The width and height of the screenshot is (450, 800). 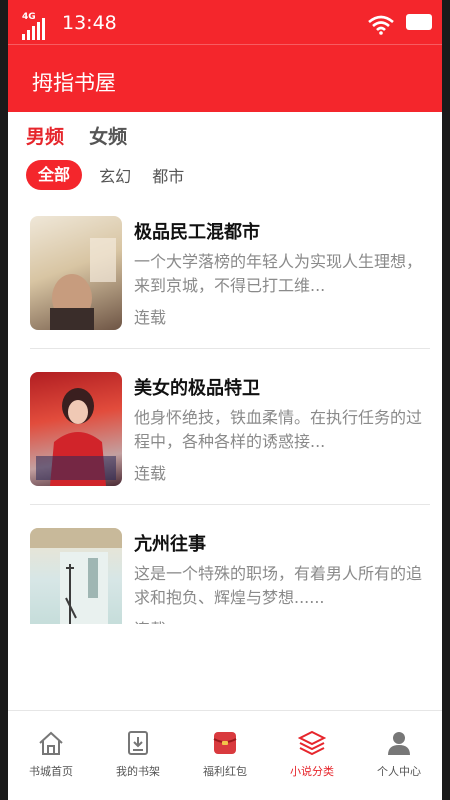 I want to click on network-type-label: 4G, so click(x=29, y=17).